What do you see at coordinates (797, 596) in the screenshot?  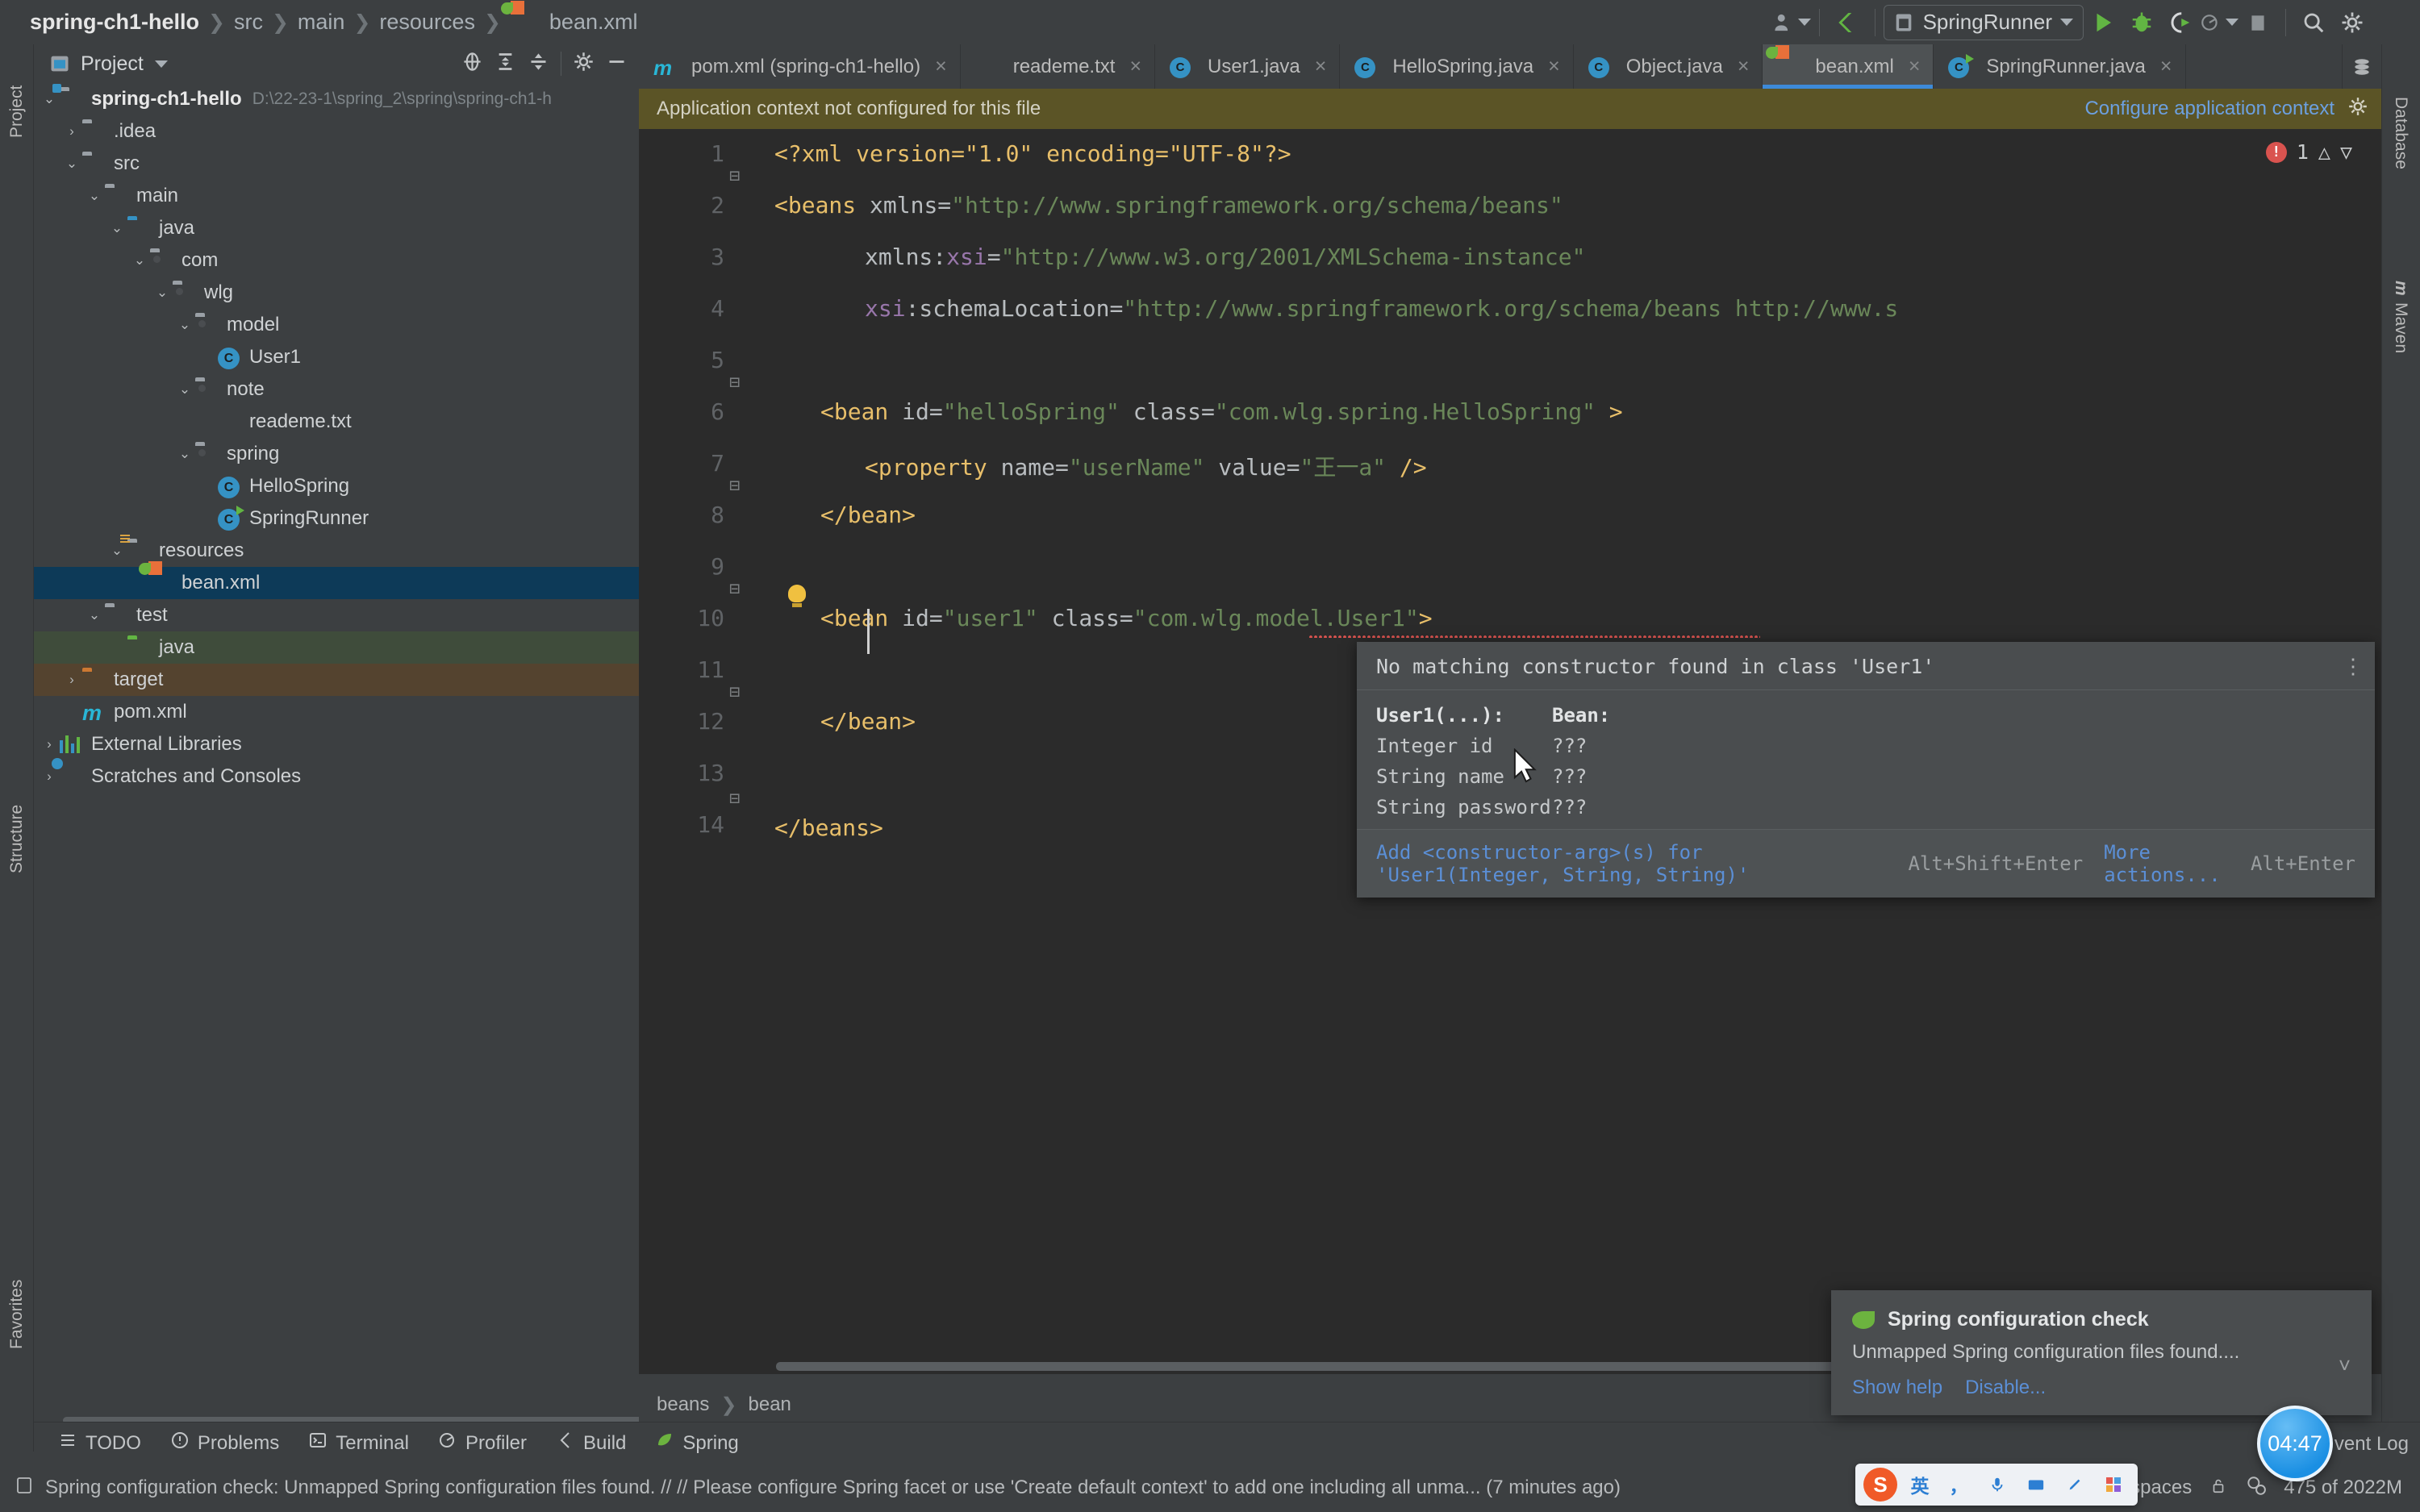 I see `intention-bulb-icon` at bounding box center [797, 596].